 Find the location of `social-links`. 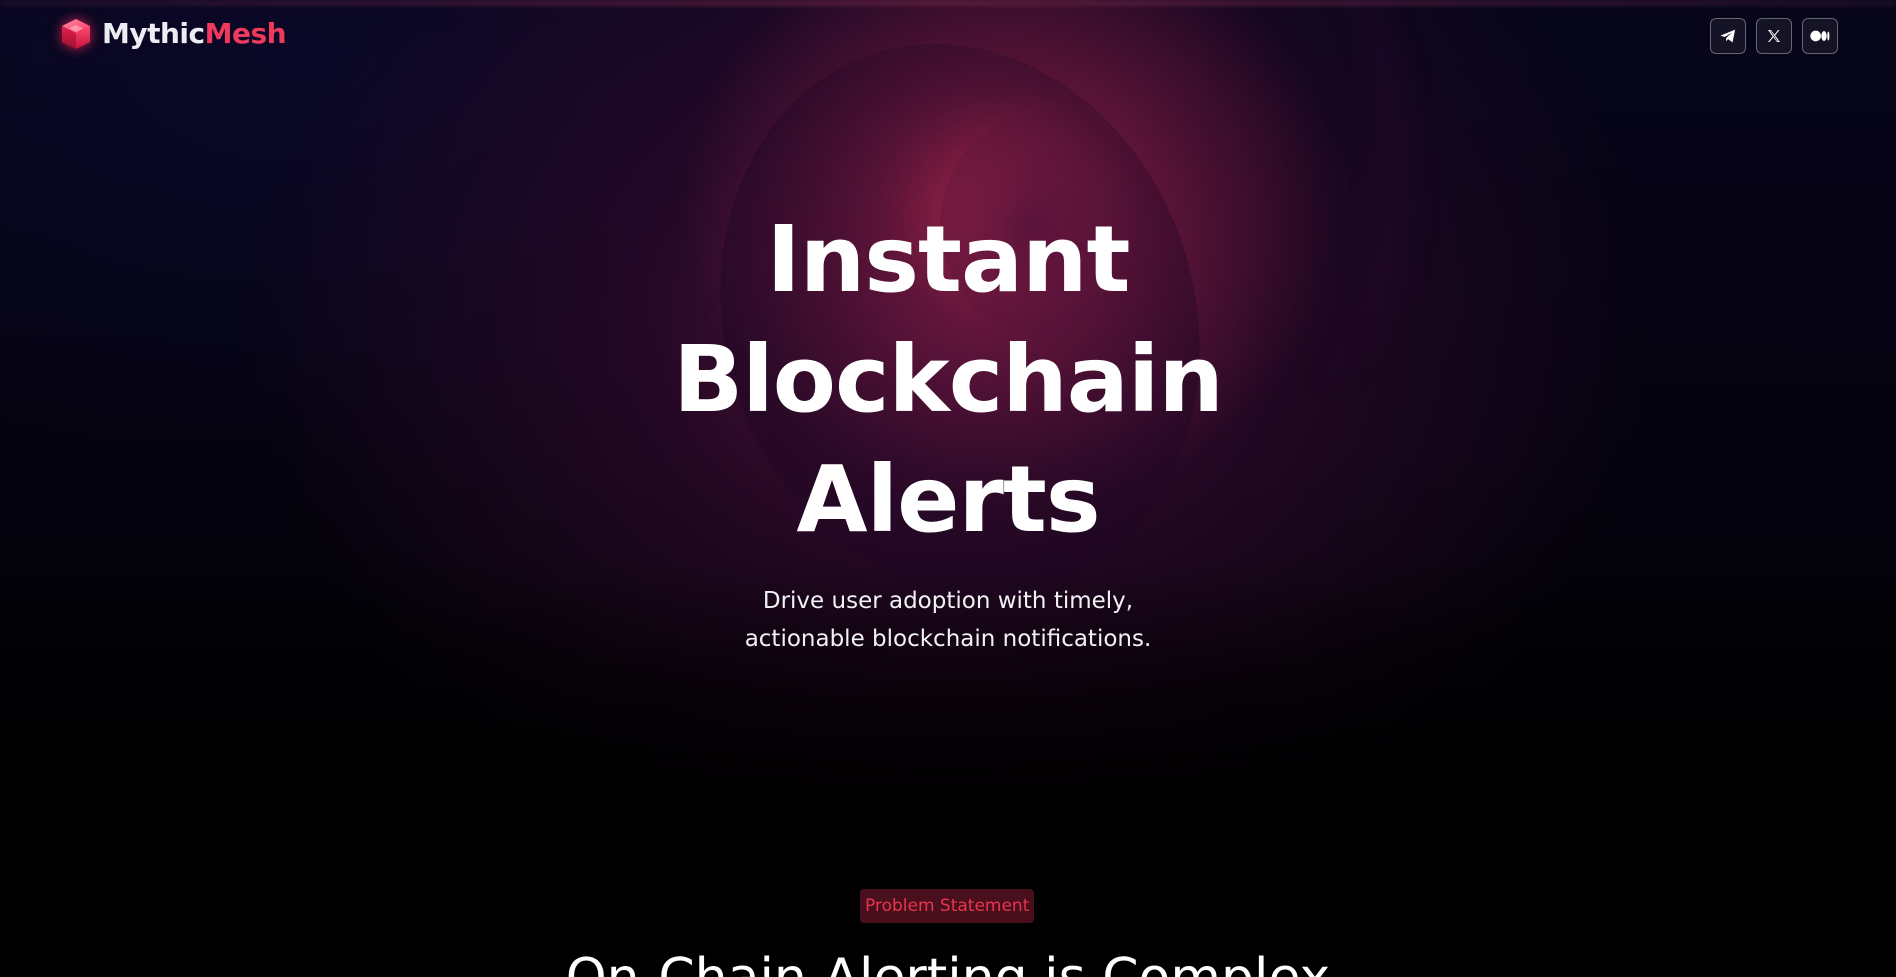

social-links is located at coordinates (1774, 36).